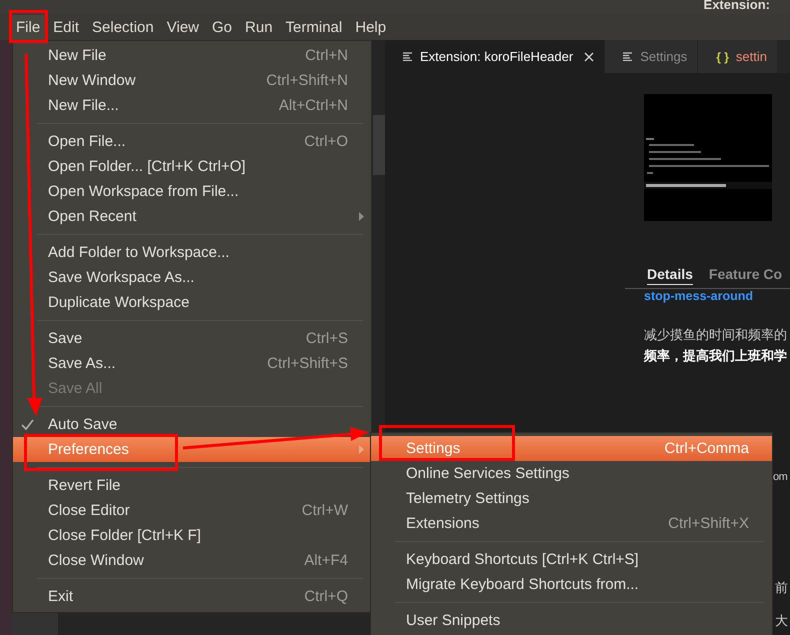 This screenshot has height=635, width=790. What do you see at coordinates (192, 596) in the screenshot?
I see `menu-item: Exit Ctrl+Q` at bounding box center [192, 596].